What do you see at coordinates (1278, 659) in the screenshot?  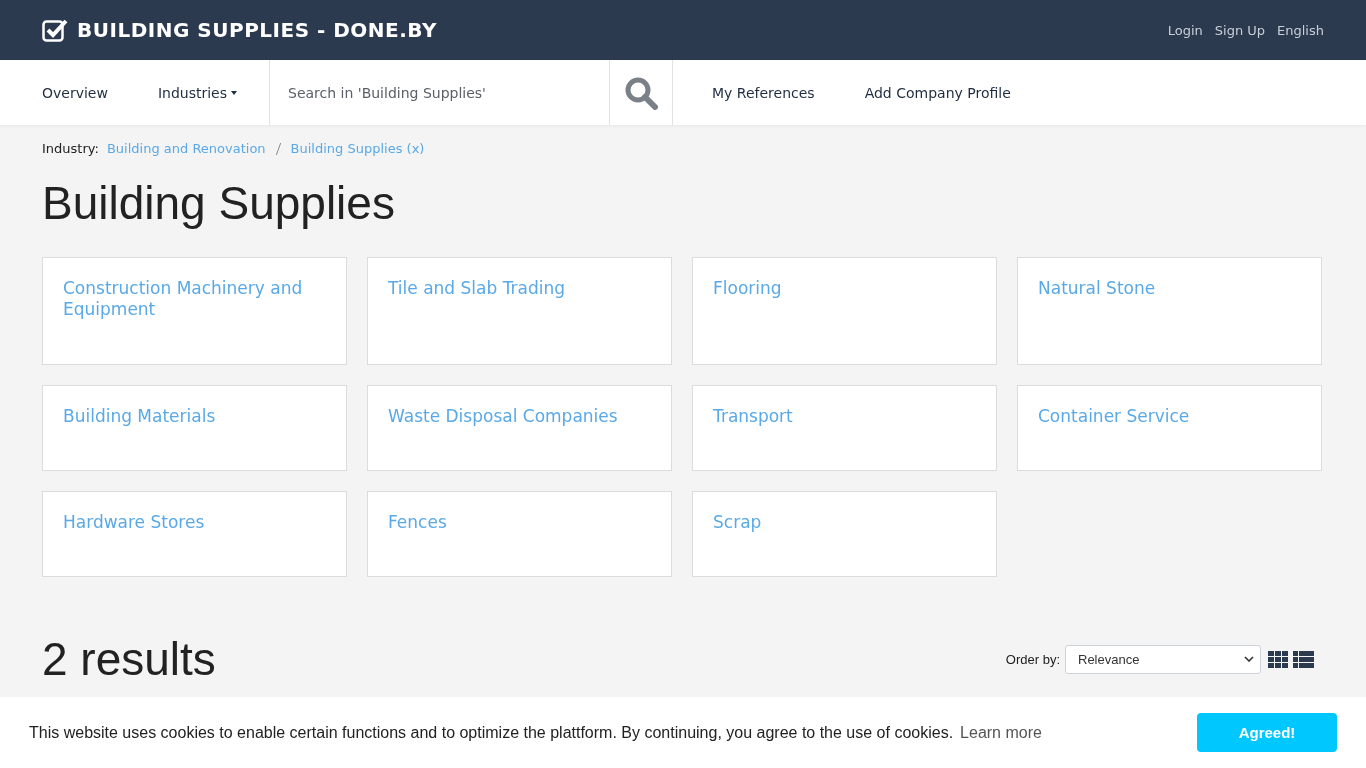 I see `grid-view-icon` at bounding box center [1278, 659].